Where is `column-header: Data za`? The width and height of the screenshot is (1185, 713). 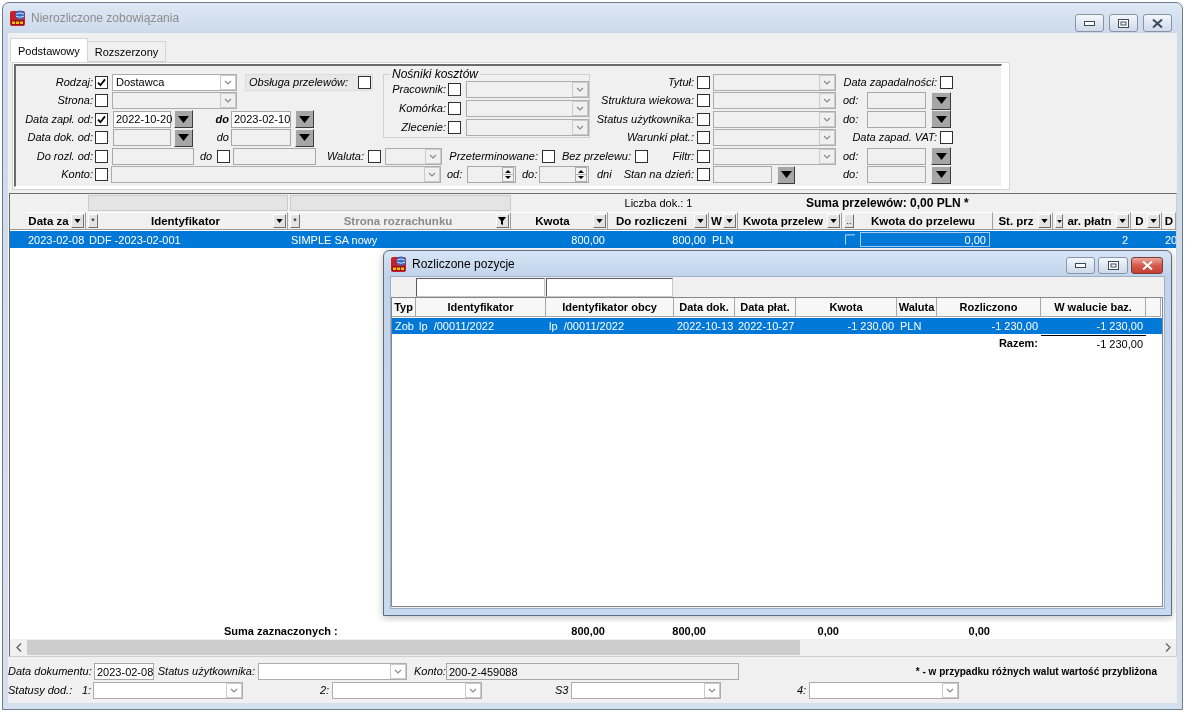
column-header: Data za is located at coordinates (55, 220).